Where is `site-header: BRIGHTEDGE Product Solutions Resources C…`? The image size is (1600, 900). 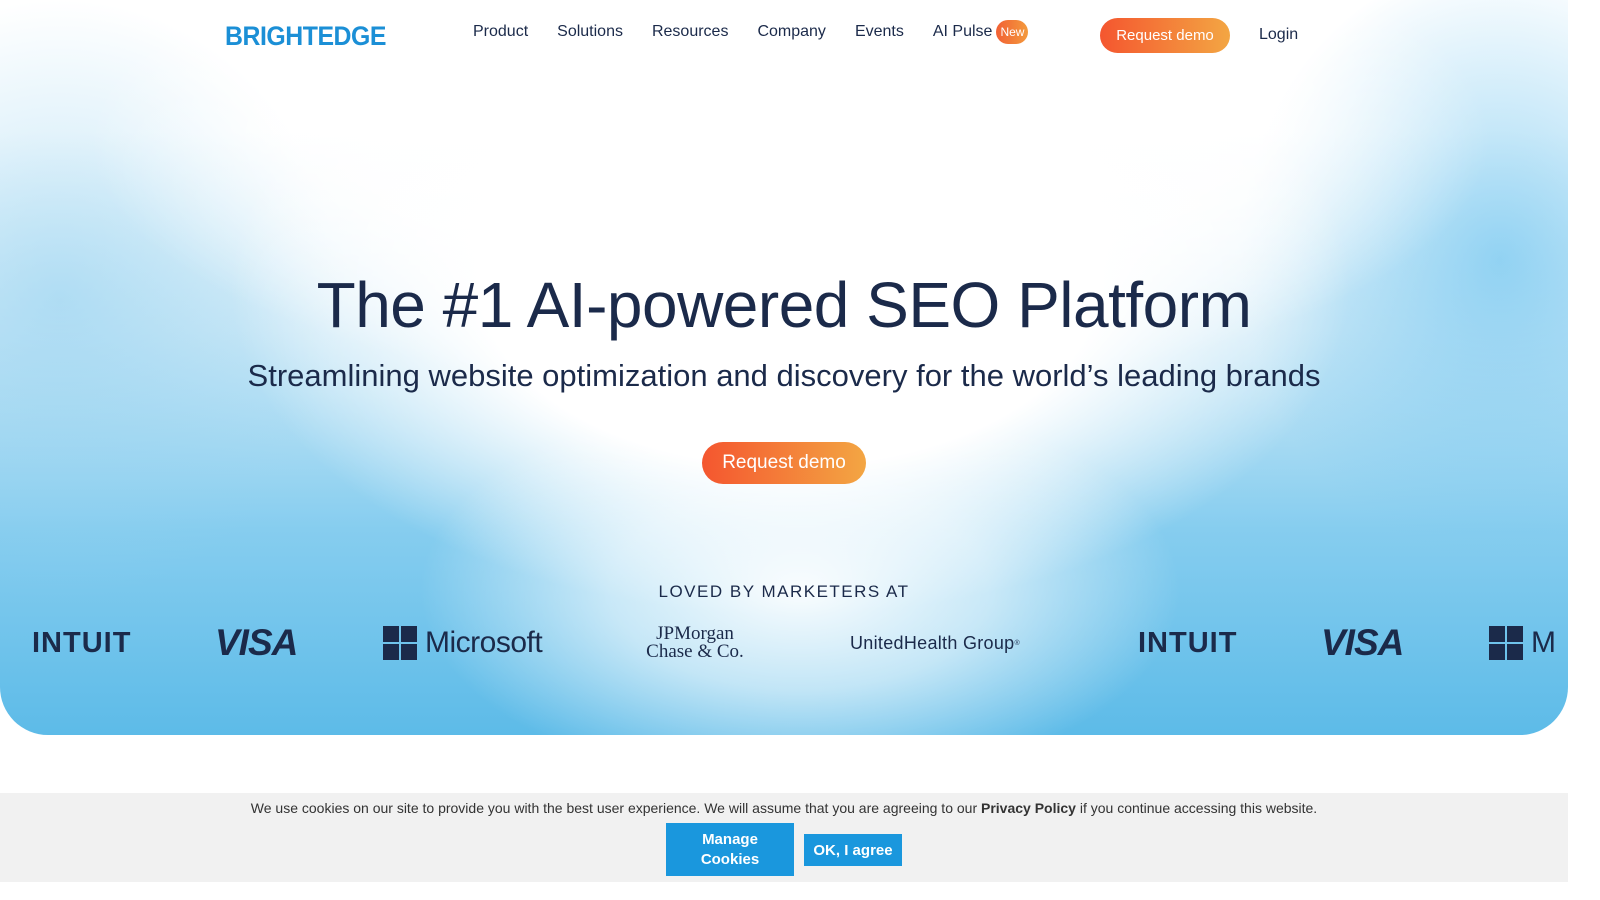
site-header: BRIGHTEDGE Product Solutions Resources C… is located at coordinates (784, 35).